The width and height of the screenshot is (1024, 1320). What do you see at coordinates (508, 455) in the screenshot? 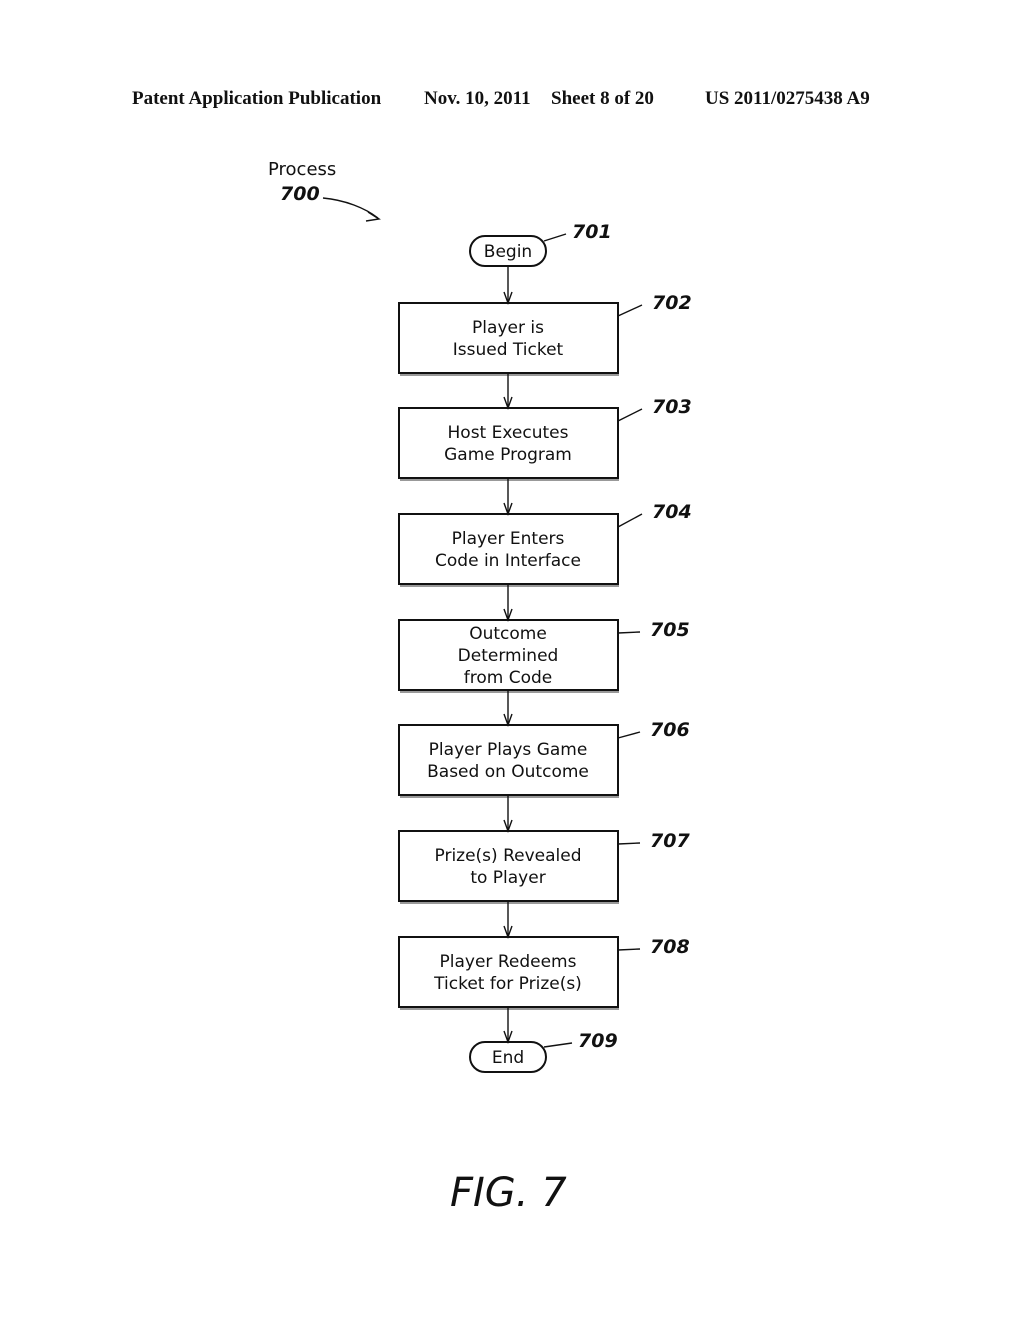
I see `node-label-line: Game Program` at bounding box center [508, 455].